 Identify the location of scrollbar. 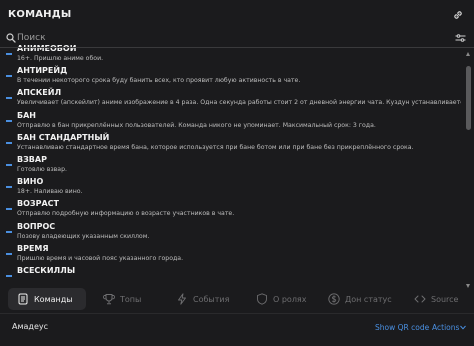
(468, 170).